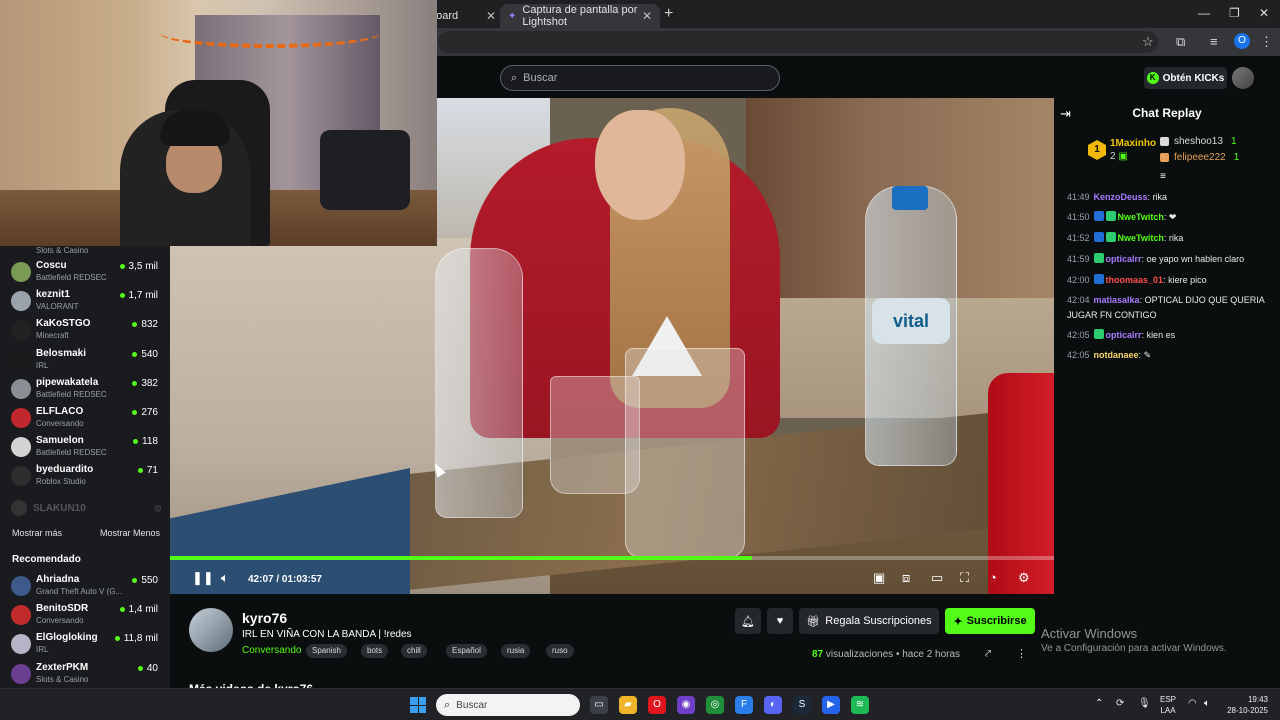 This screenshot has height=720, width=1280. I want to click on viewer-count-value: 550, so click(149, 580).